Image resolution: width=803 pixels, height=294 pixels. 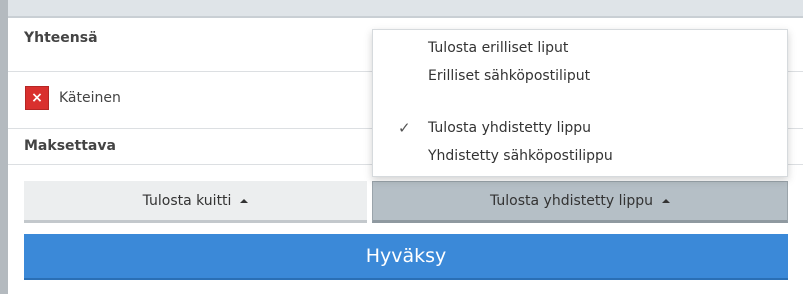 What do you see at coordinates (520, 156) in the screenshot?
I see `menu-item-label: Yhdistetty sähköpostilippu` at bounding box center [520, 156].